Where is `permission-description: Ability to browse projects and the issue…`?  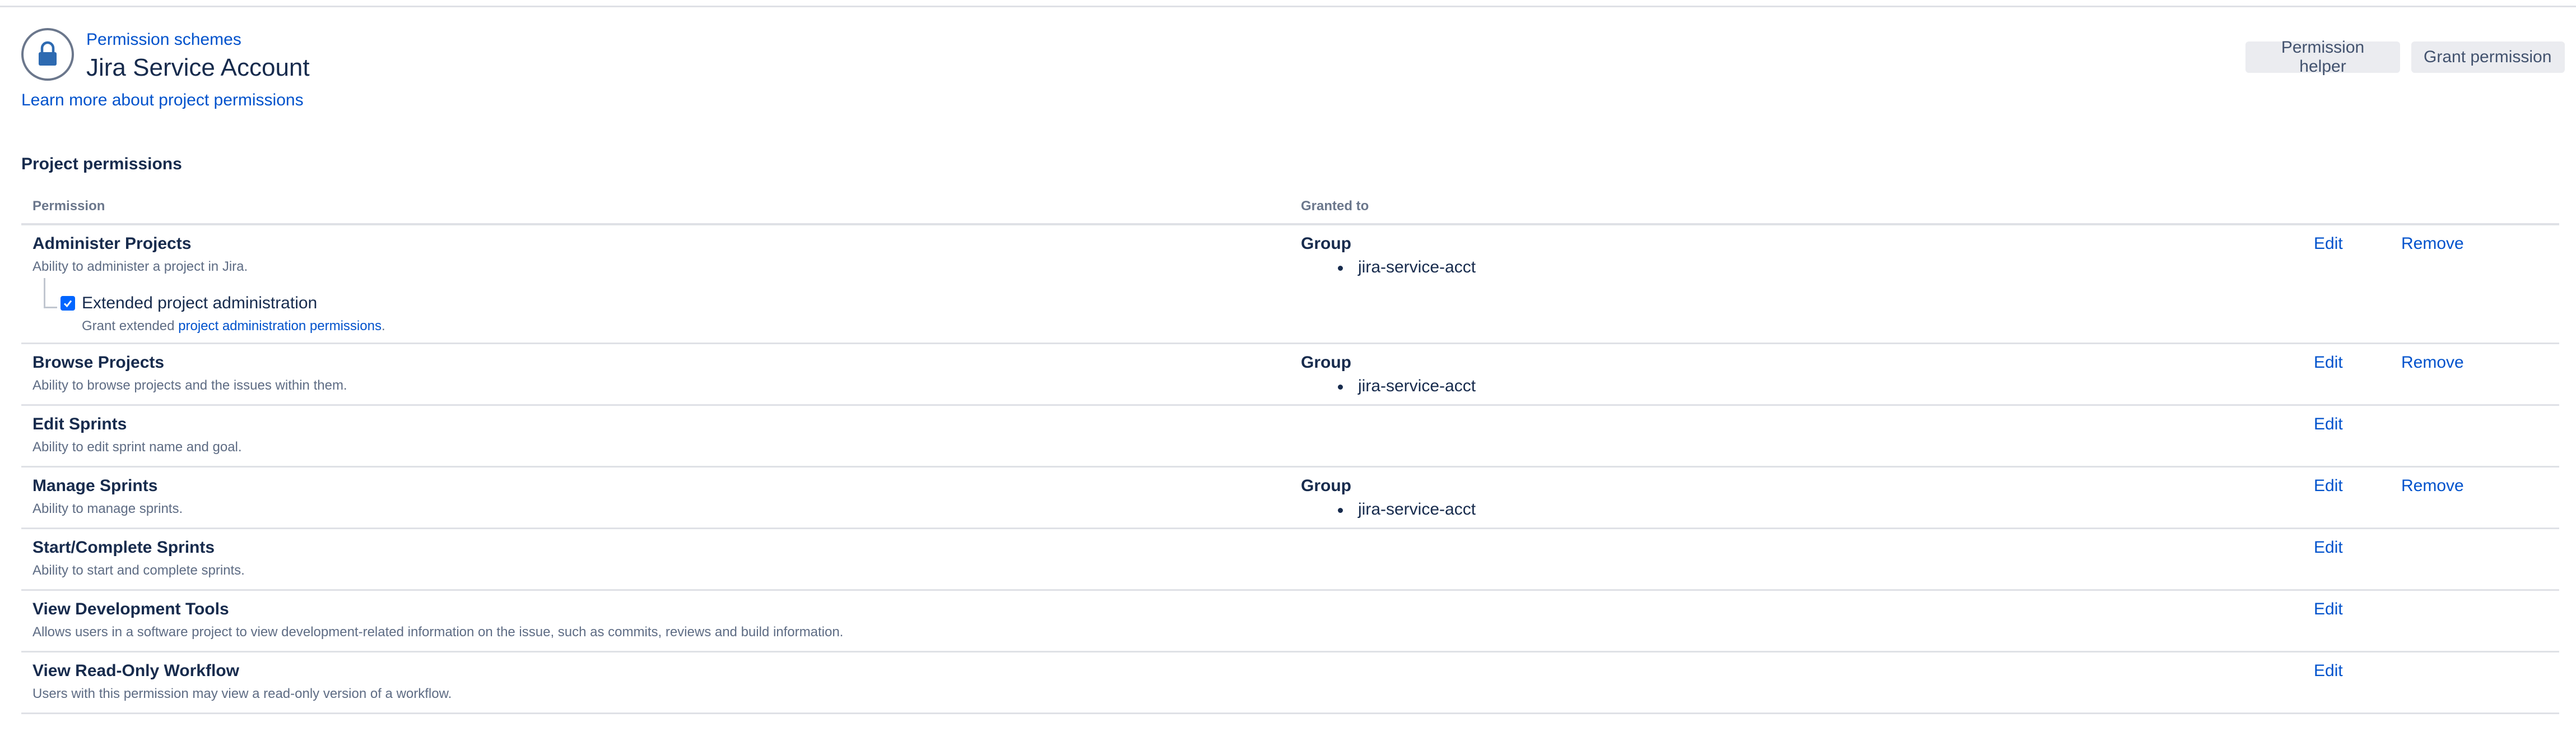
permission-description: Ability to browse projects and the issue… is located at coordinates (190, 386).